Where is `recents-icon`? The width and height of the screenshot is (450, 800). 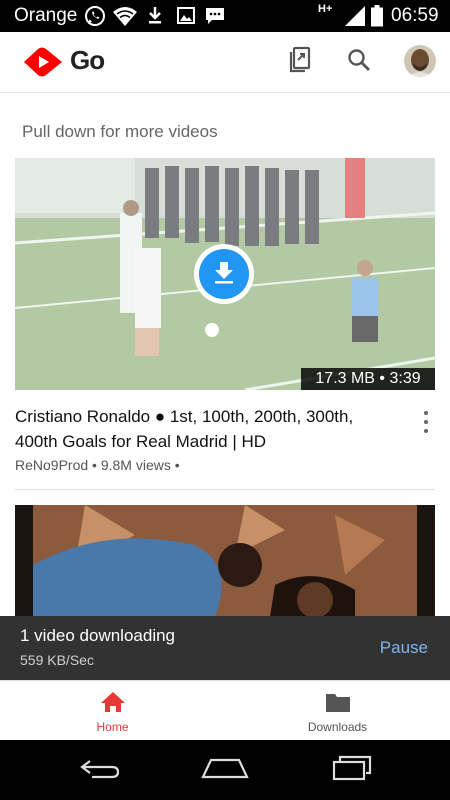 recents-icon is located at coordinates (352, 770).